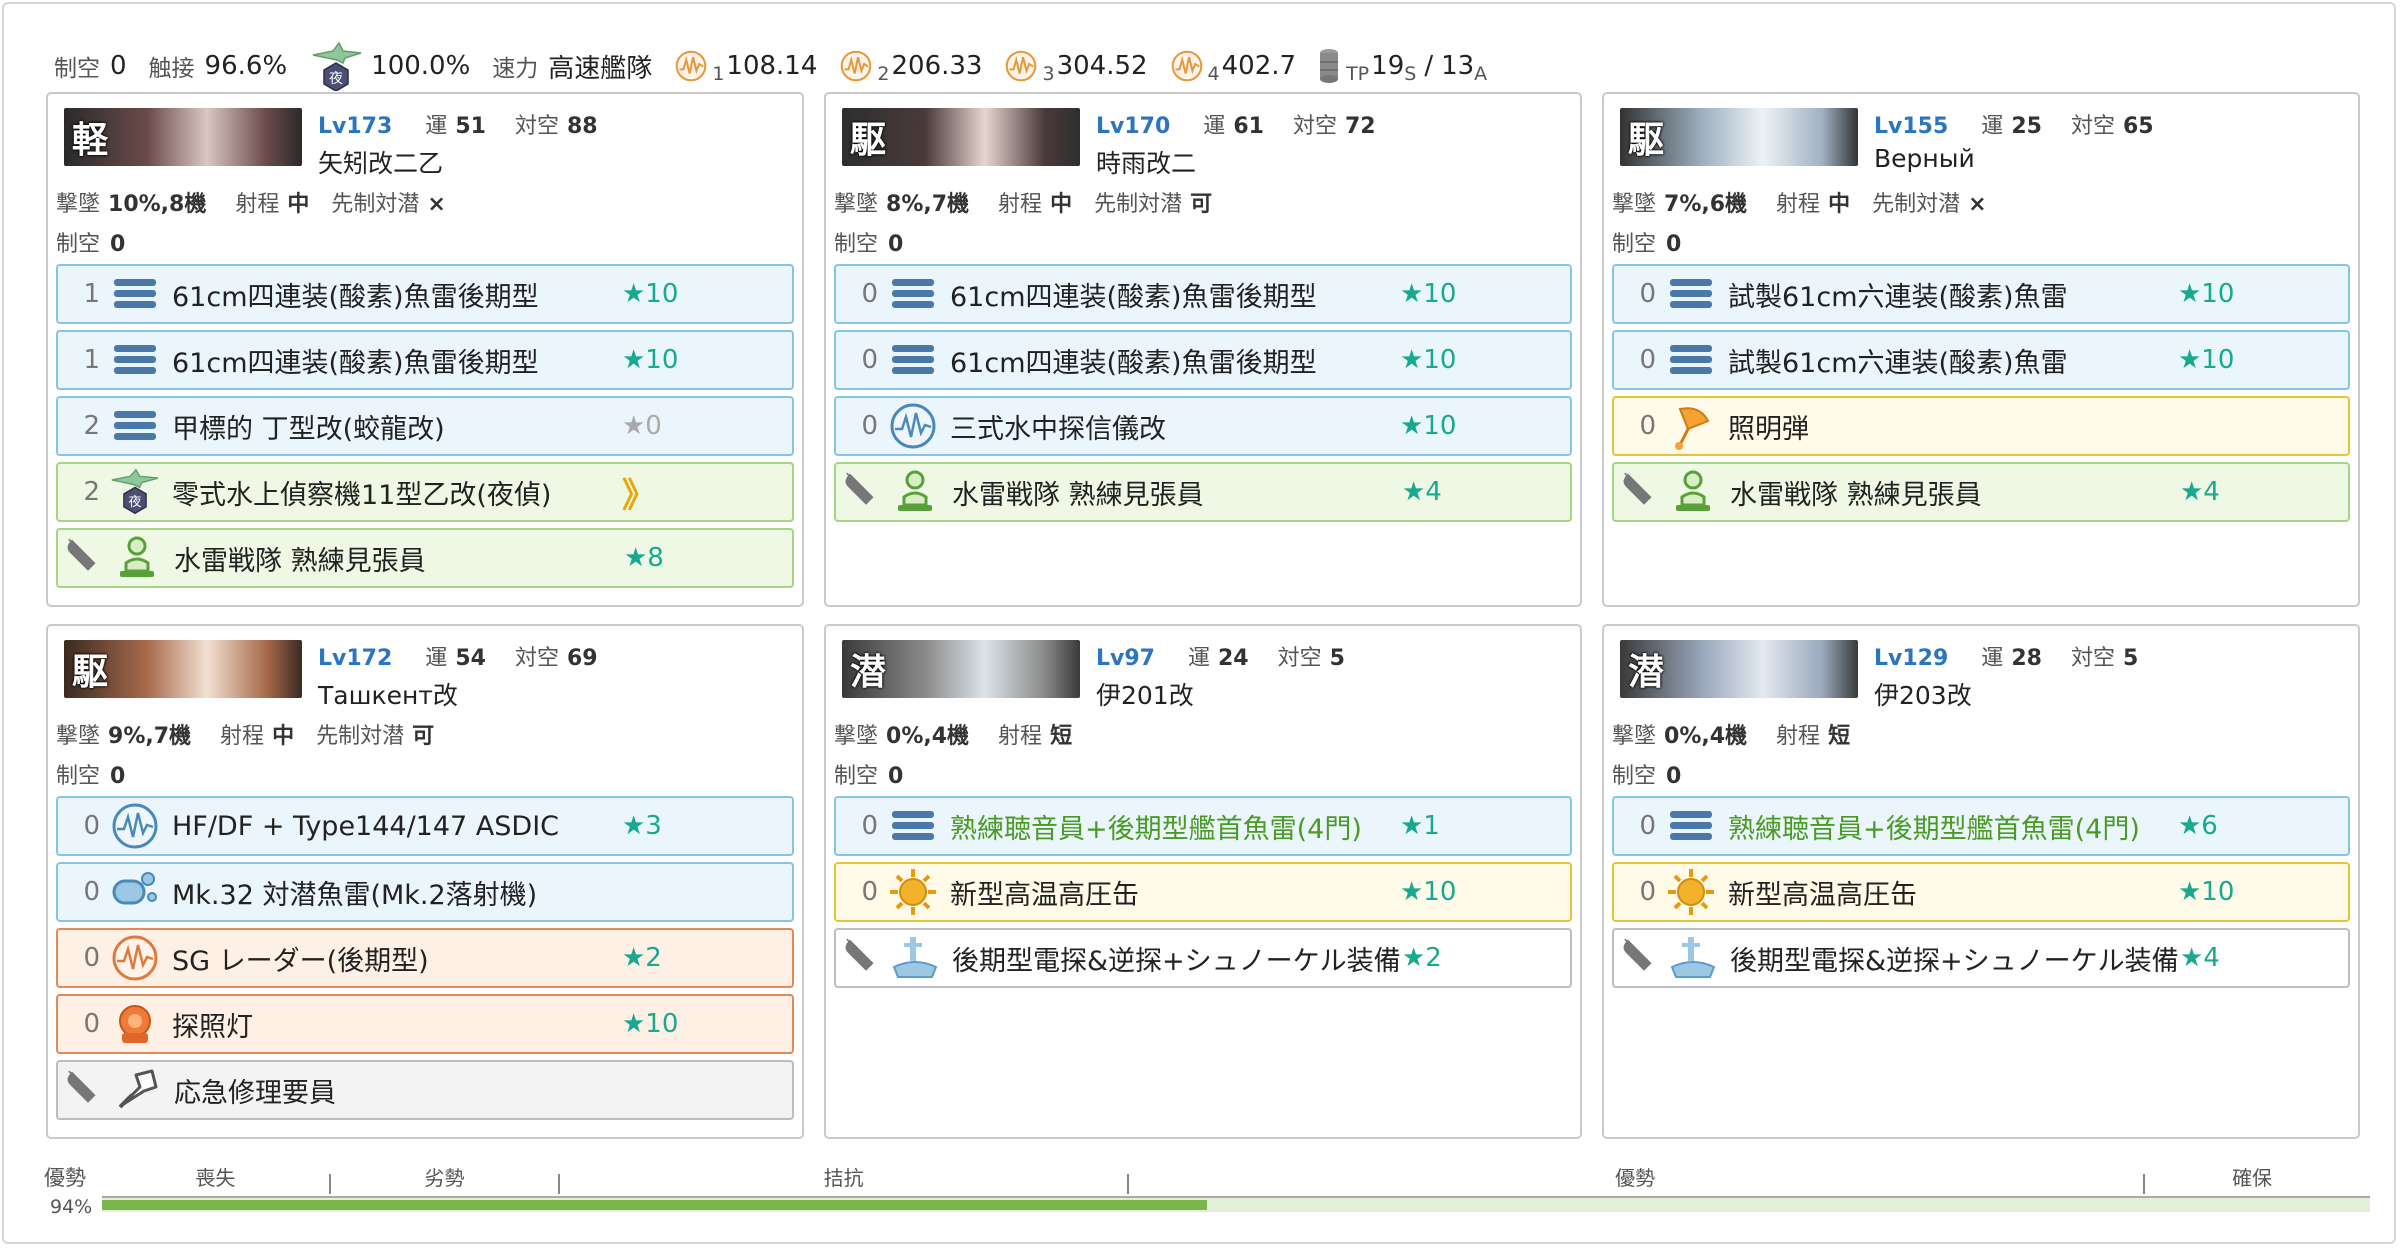 This screenshot has width=2400, height=1248. I want to click on ship-level: Lv155, so click(1911, 126).